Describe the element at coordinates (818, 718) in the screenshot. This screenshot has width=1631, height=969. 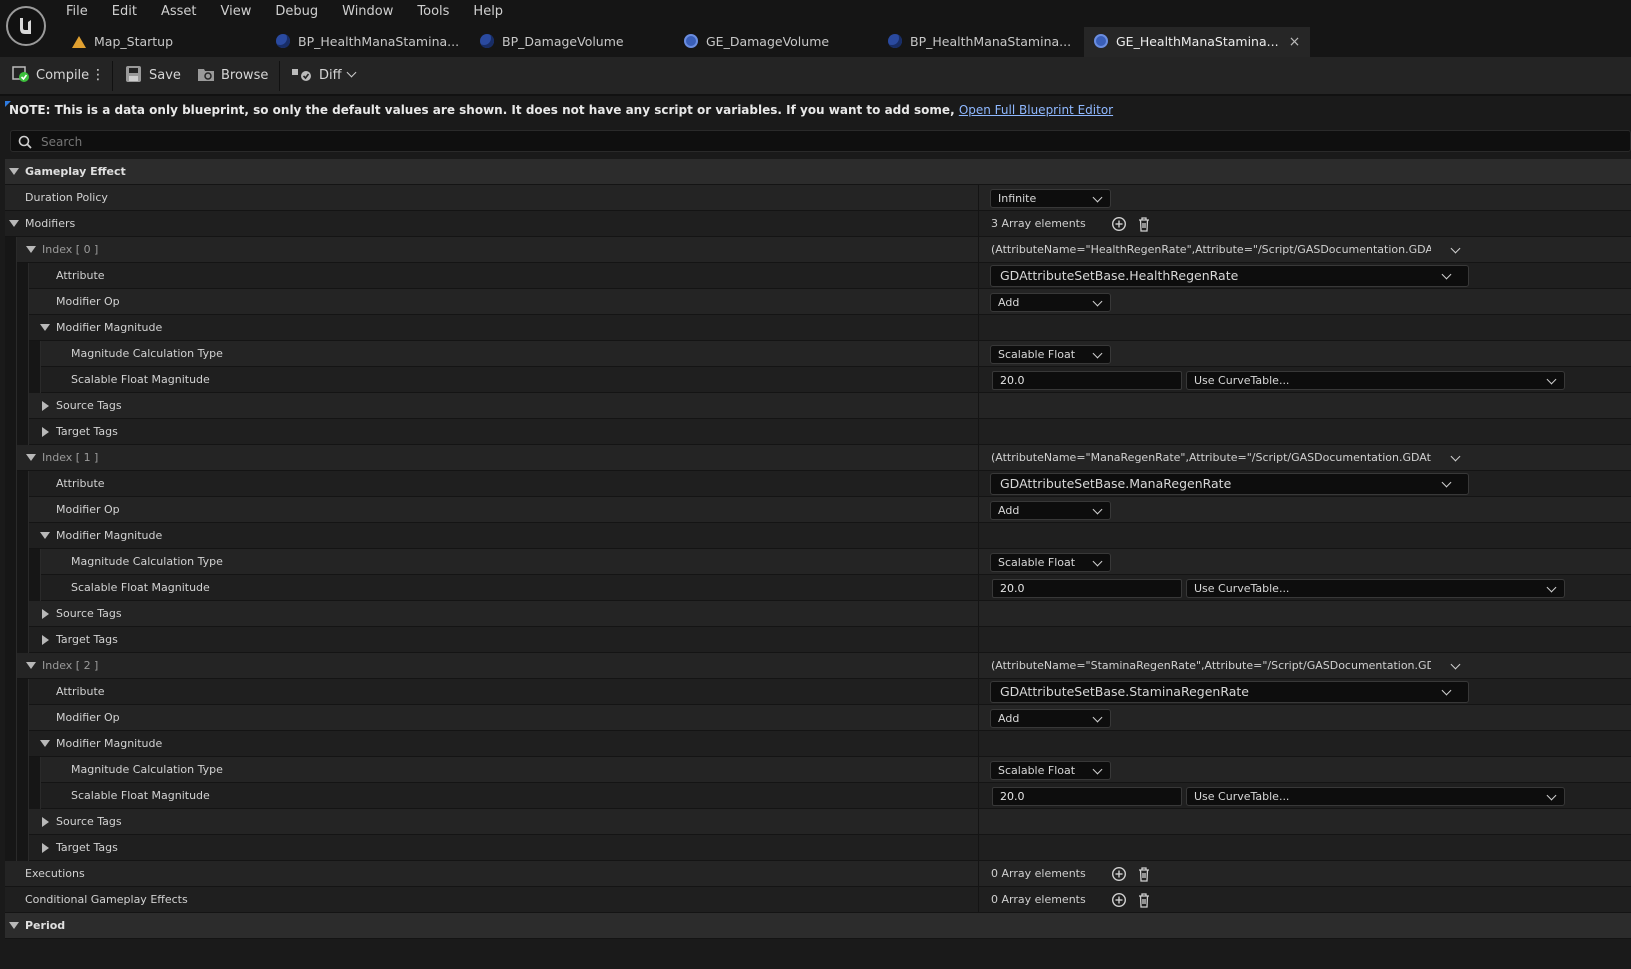
I see `property-modifier-op: Modifier Op Add` at that location.